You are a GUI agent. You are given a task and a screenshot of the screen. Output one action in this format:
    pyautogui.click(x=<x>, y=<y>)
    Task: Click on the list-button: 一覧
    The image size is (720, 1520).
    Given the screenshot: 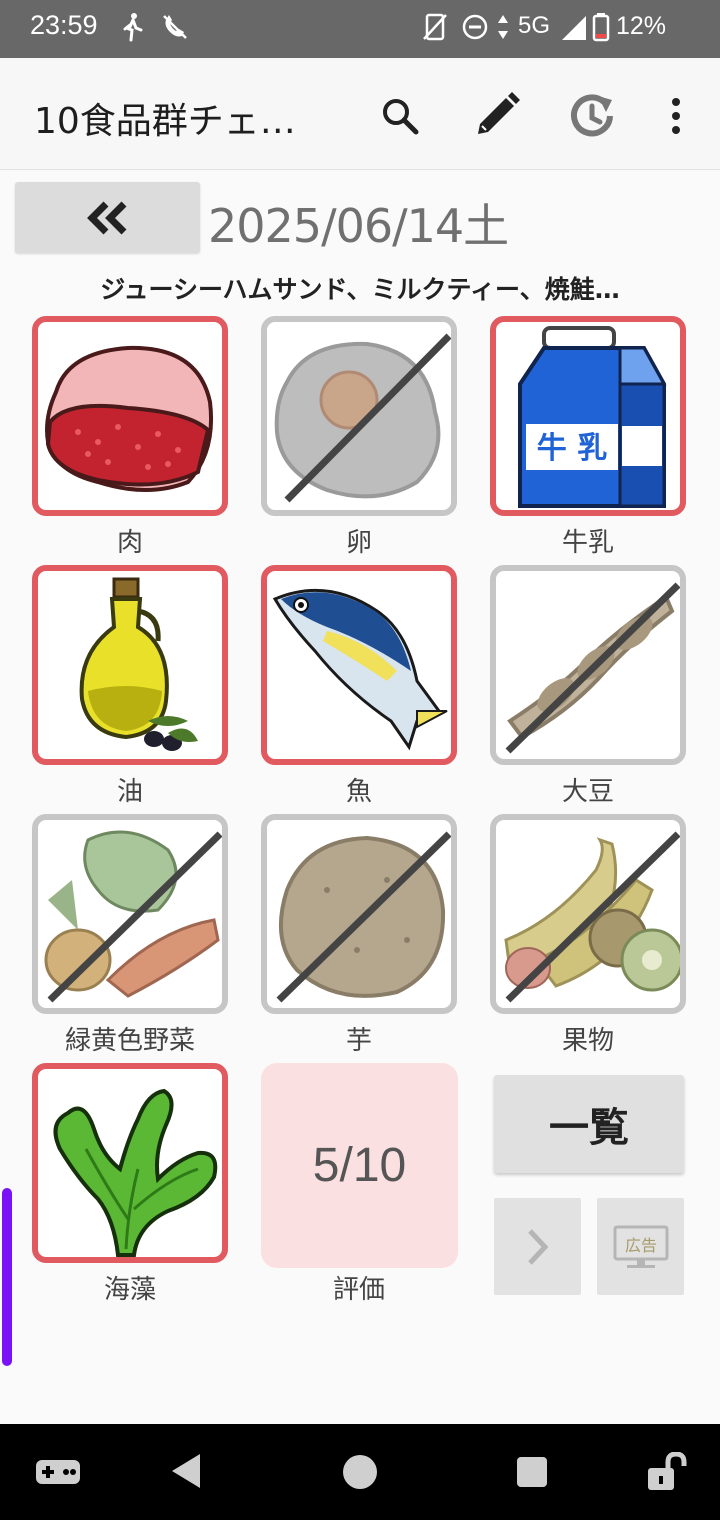 What is the action you would take?
    pyautogui.click(x=589, y=1124)
    